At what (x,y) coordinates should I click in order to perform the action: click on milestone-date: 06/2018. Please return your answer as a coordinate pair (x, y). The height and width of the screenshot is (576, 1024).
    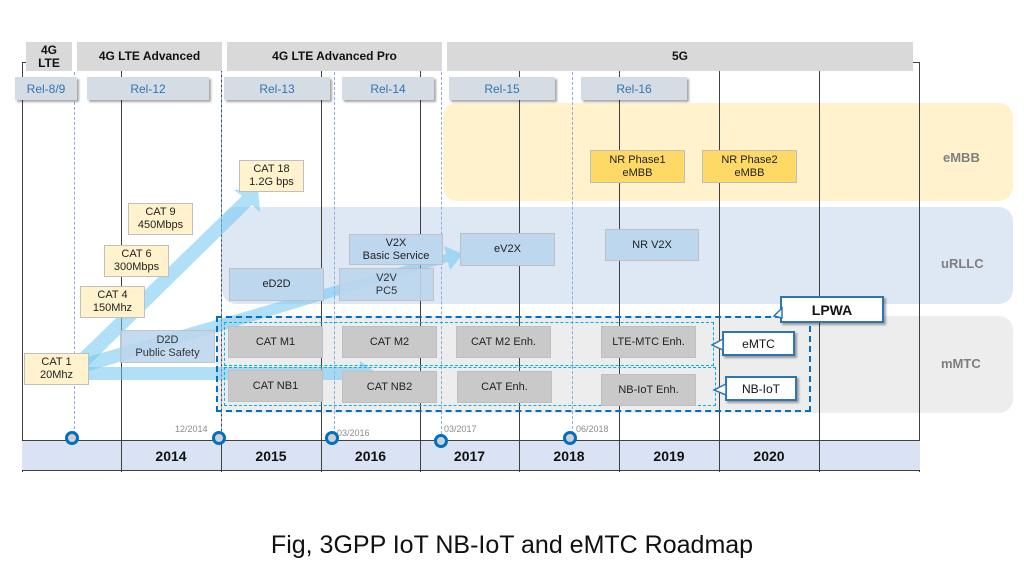
    Looking at the image, I should click on (592, 429).